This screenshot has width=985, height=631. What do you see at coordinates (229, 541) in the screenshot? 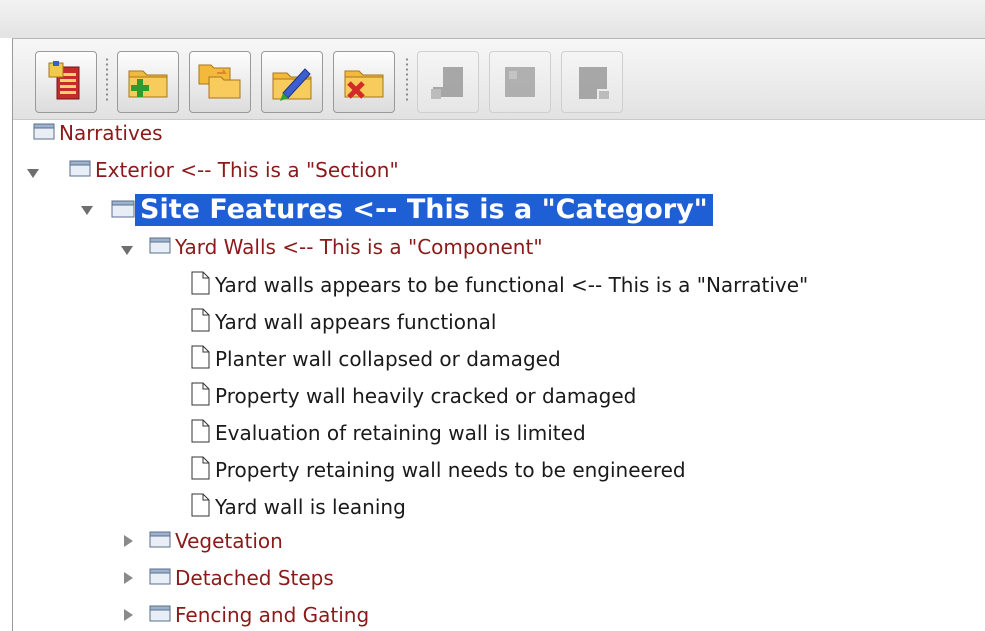
I see `tree-node-label: Vegetation` at bounding box center [229, 541].